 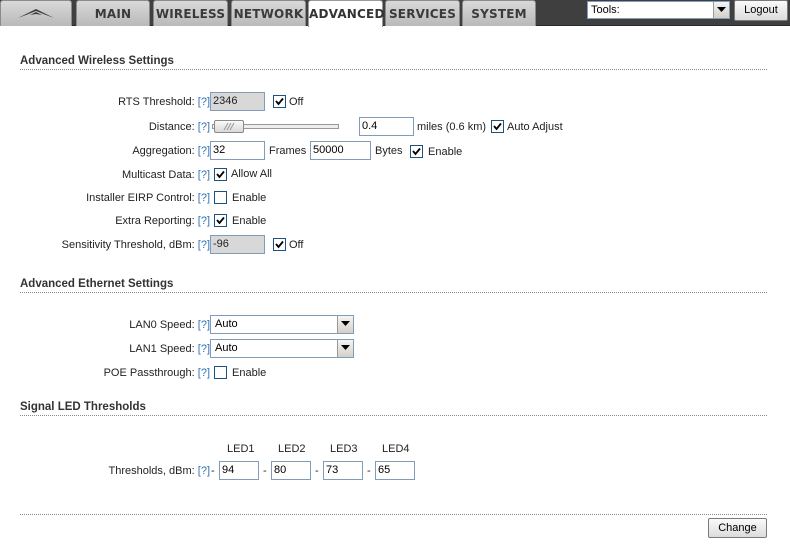 I want to click on aggregation-label: Aggregation: [?], so click(x=105, y=151).